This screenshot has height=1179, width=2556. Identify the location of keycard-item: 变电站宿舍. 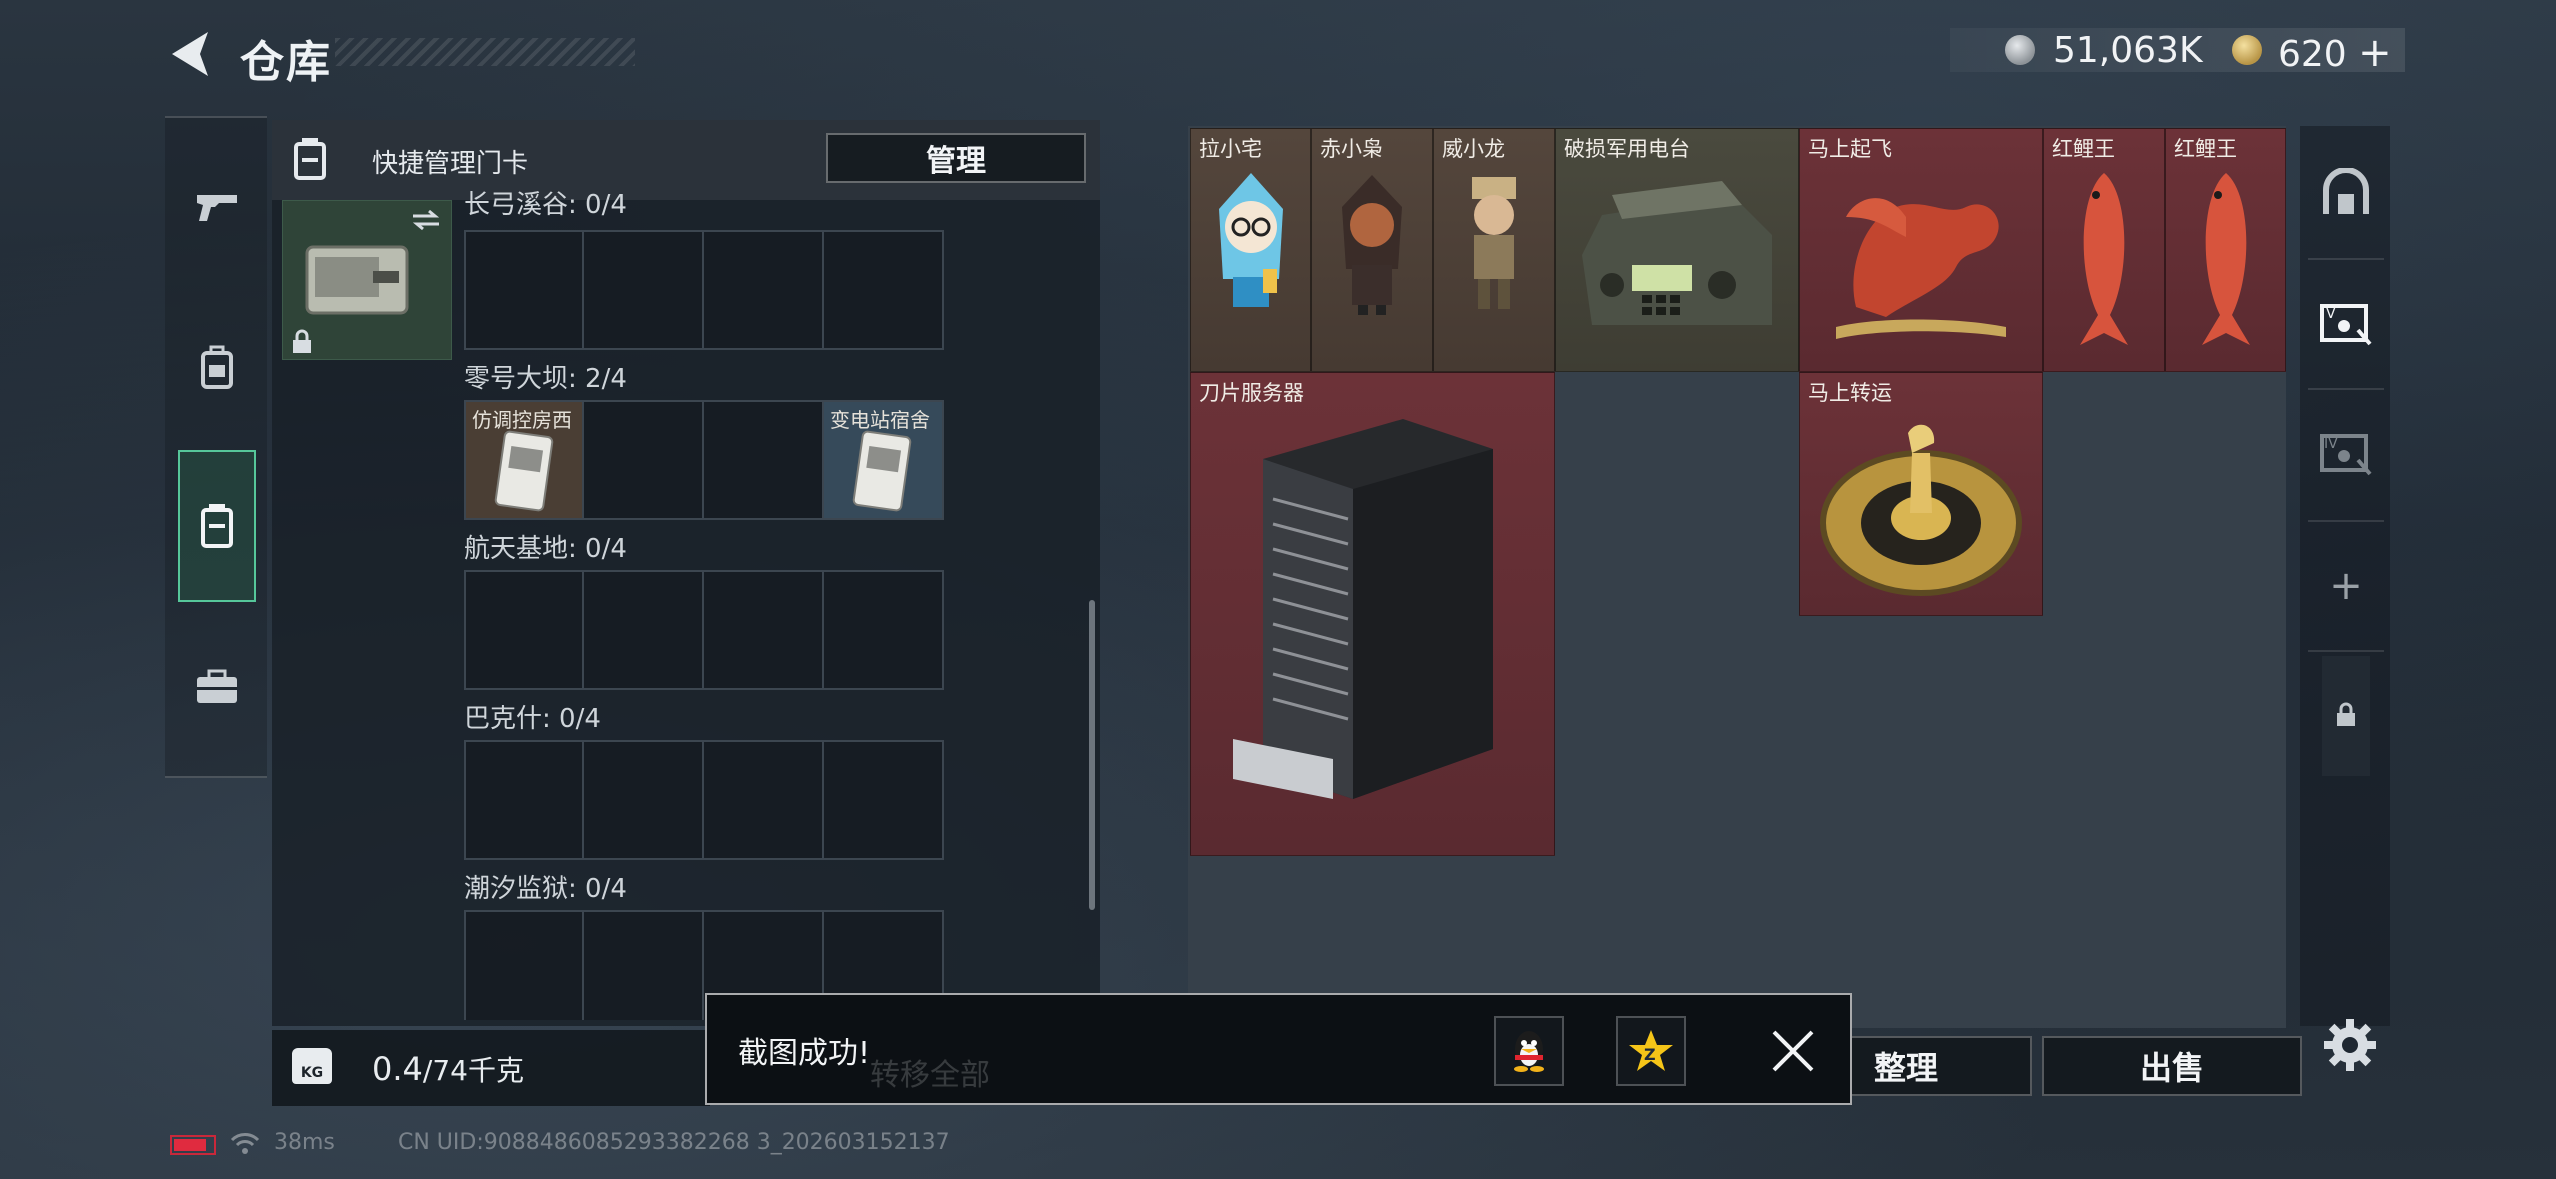
(884, 460).